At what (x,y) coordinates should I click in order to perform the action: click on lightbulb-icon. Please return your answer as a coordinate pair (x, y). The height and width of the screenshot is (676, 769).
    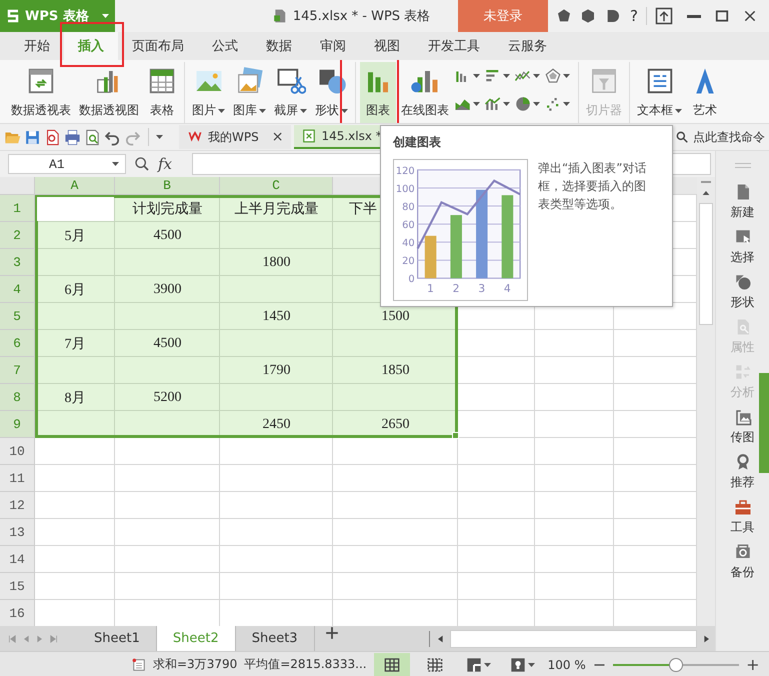
    Looking at the image, I should click on (518, 664).